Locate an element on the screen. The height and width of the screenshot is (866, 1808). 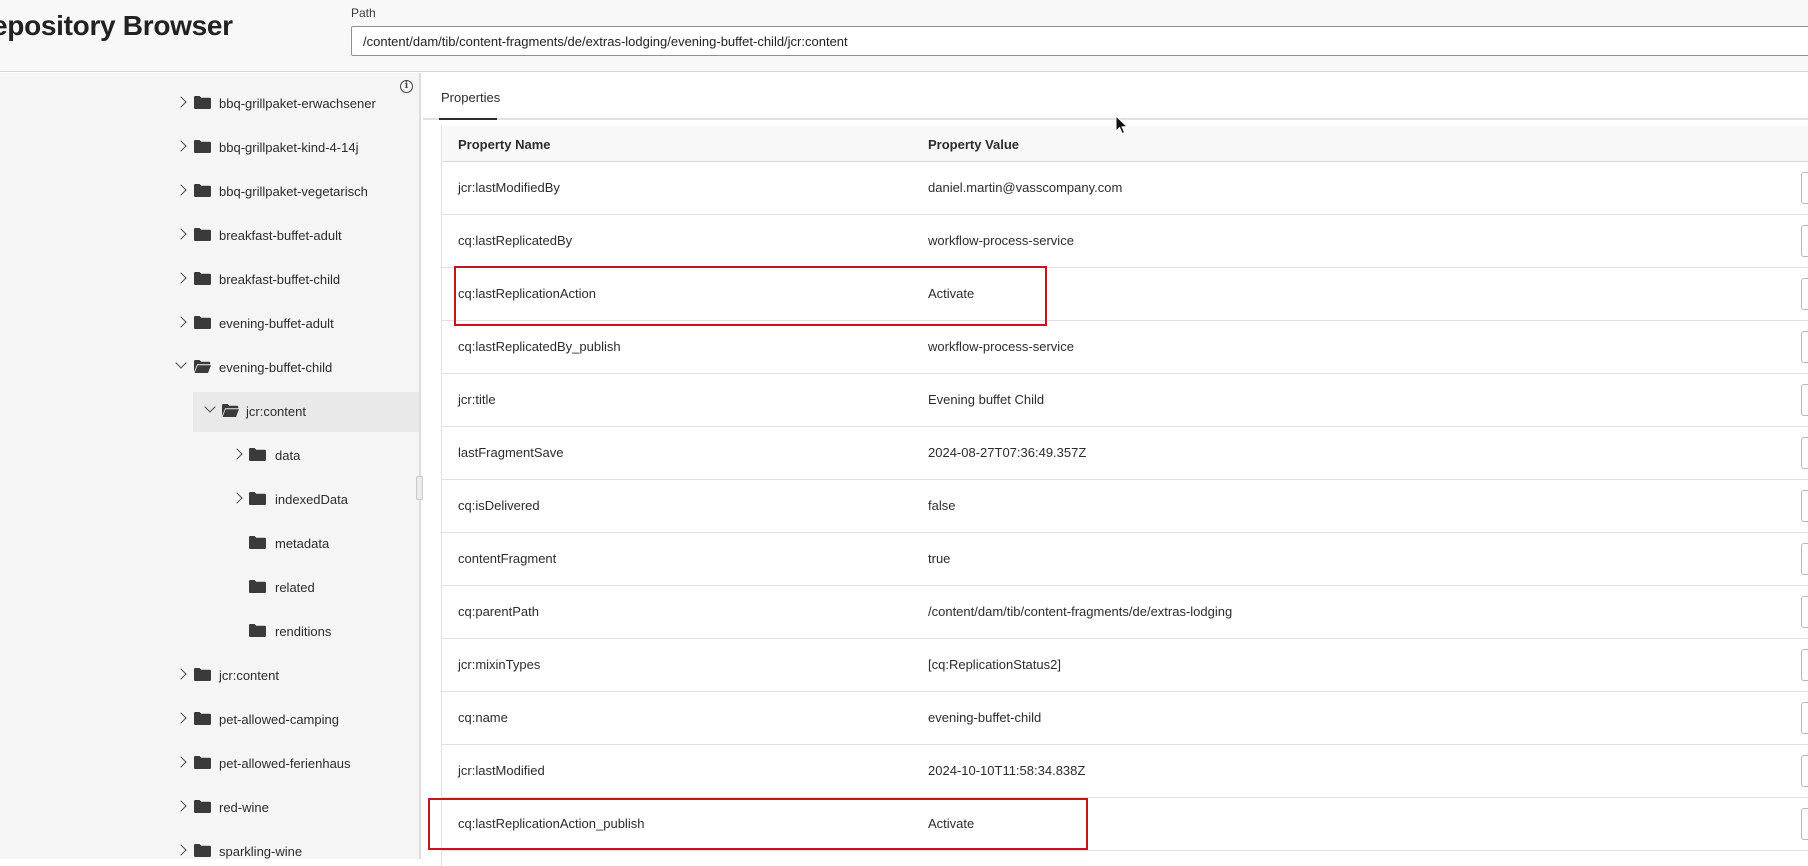
tree-item: renditions is located at coordinates (209, 632).